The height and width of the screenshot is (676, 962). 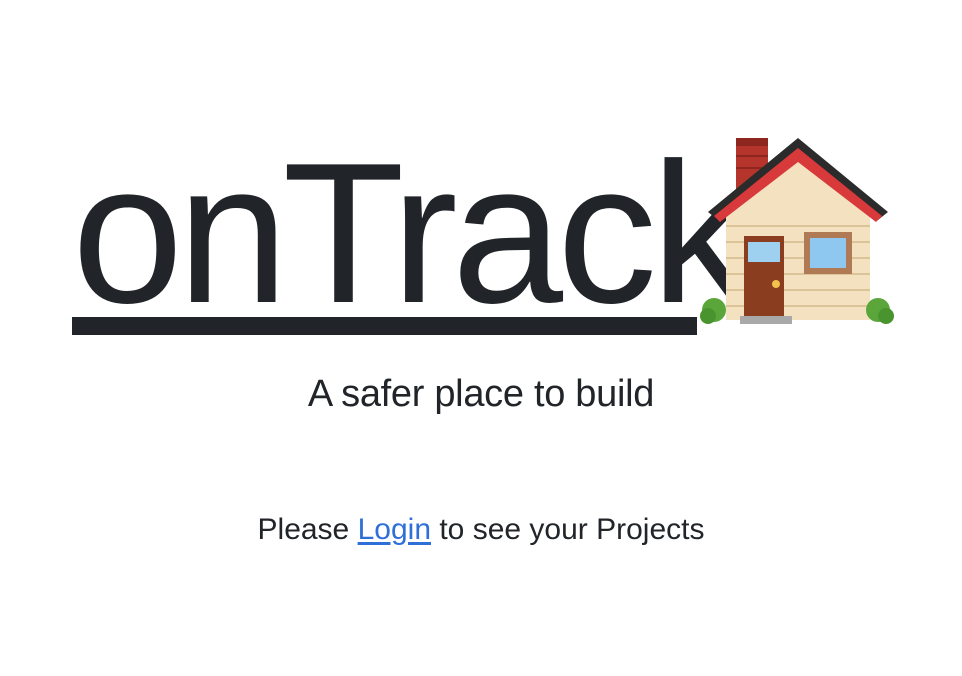 What do you see at coordinates (394, 529) in the screenshot?
I see `login-link: Login` at bounding box center [394, 529].